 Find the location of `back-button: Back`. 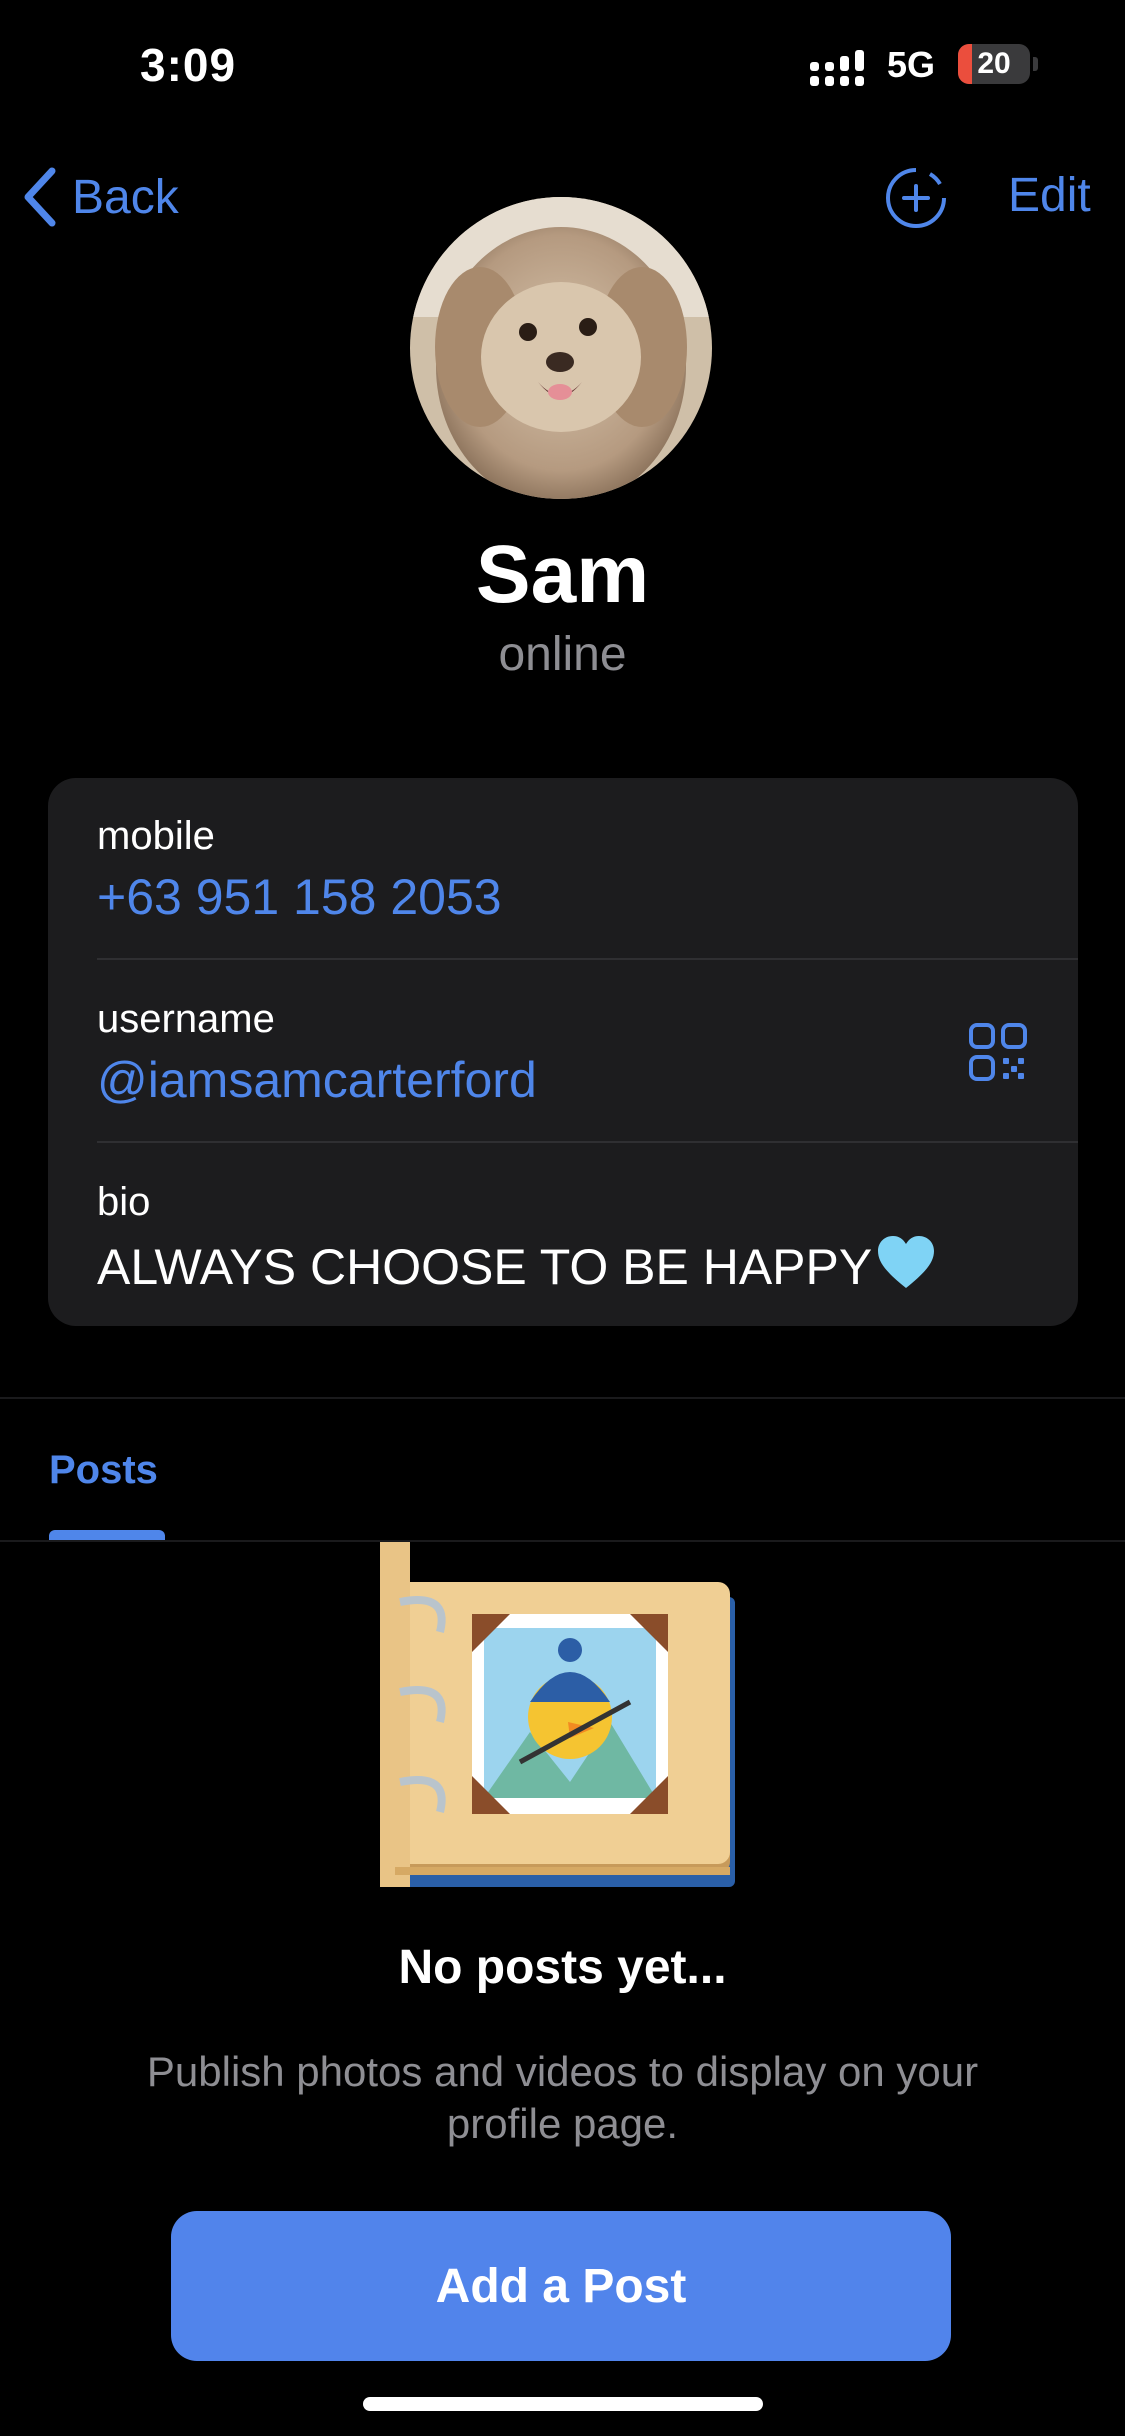

back-button: Back is located at coordinates (100, 197).